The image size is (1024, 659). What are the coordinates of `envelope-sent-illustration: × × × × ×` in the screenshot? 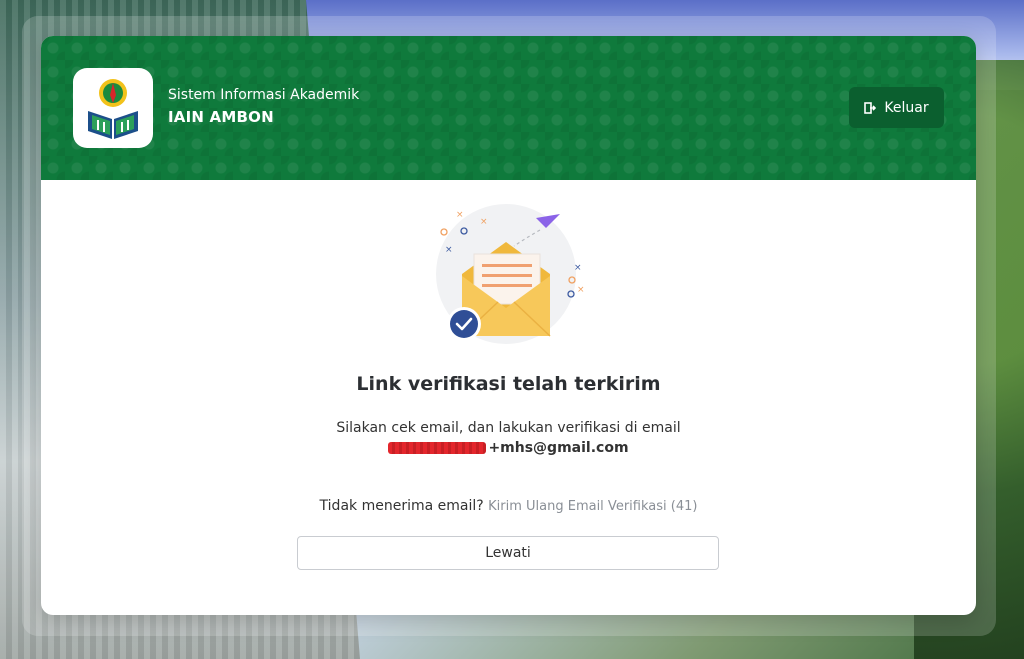 It's located at (510, 274).